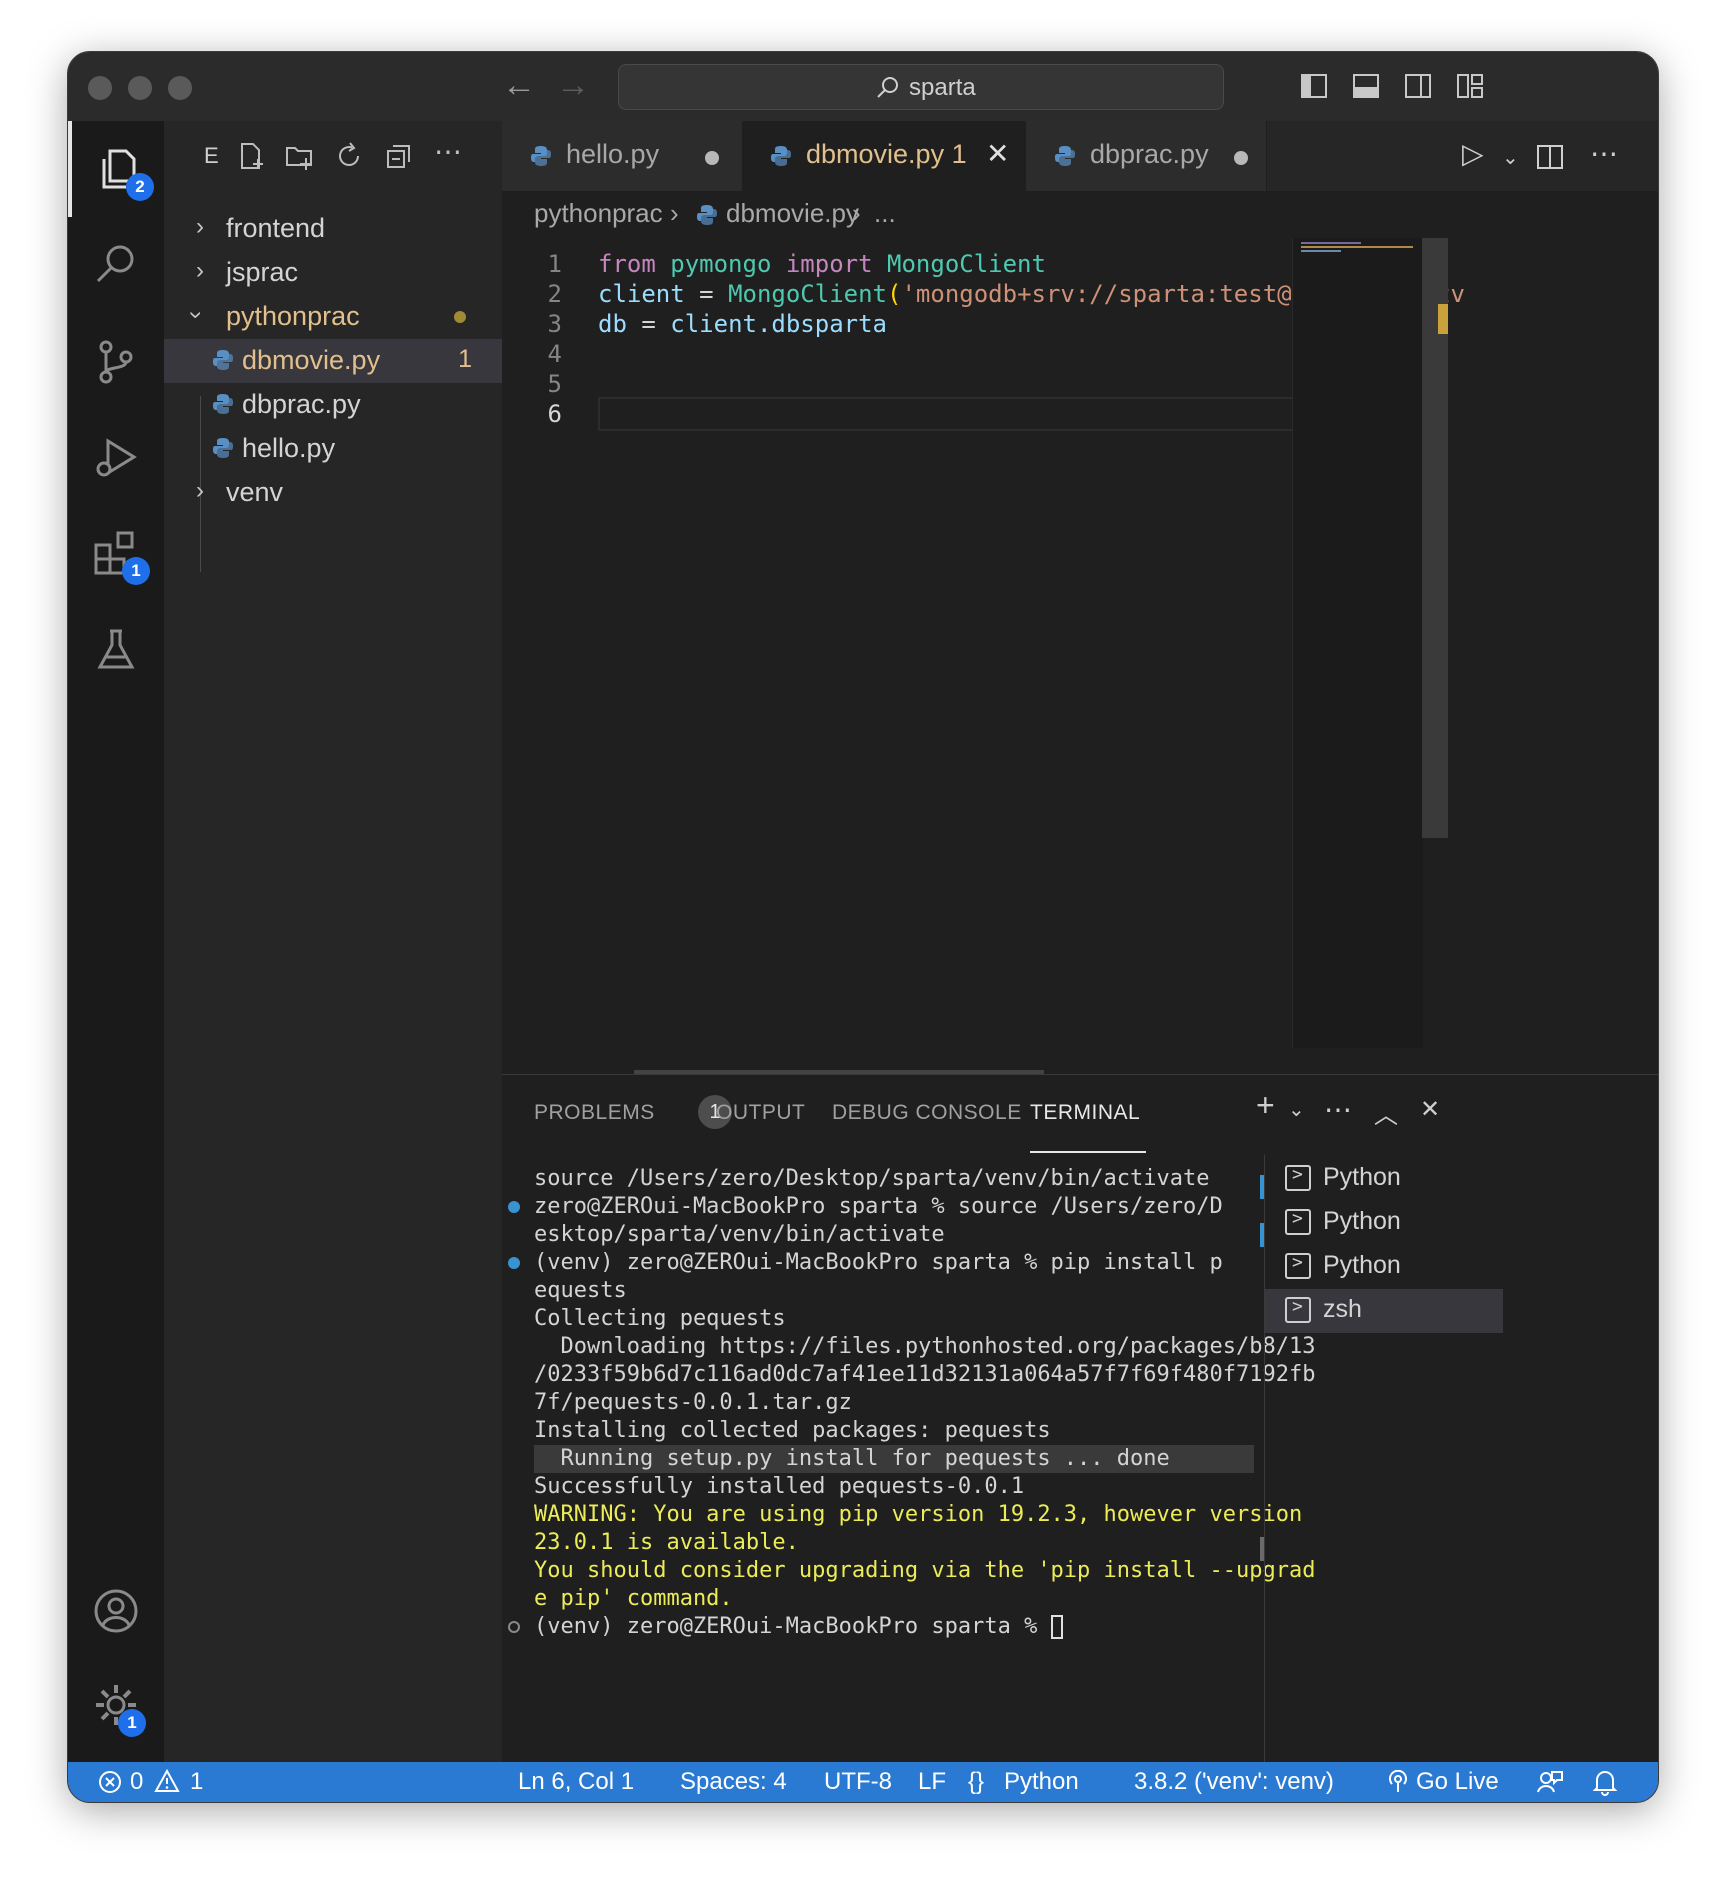  What do you see at coordinates (116, 265) in the screenshot?
I see `search-activity` at bounding box center [116, 265].